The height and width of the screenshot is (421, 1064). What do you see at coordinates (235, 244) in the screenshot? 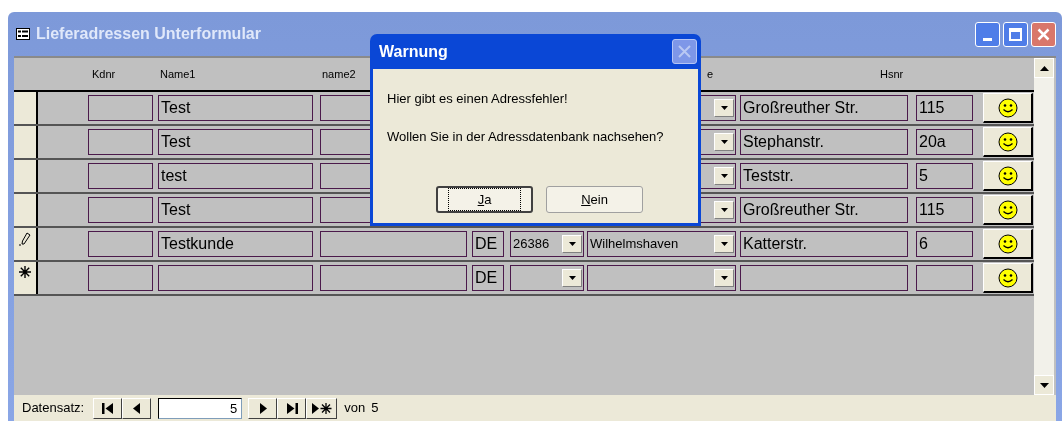
I see `text-field: Testkunde` at bounding box center [235, 244].